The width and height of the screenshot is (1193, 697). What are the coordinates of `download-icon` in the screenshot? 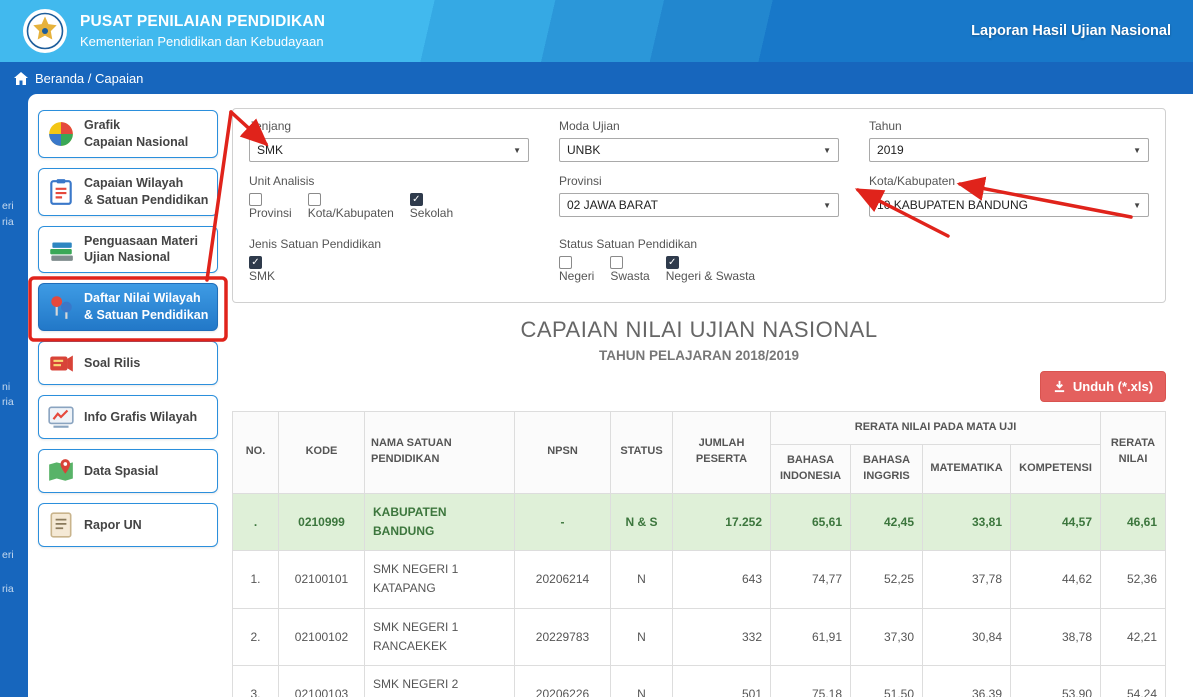 It's located at (1059, 386).